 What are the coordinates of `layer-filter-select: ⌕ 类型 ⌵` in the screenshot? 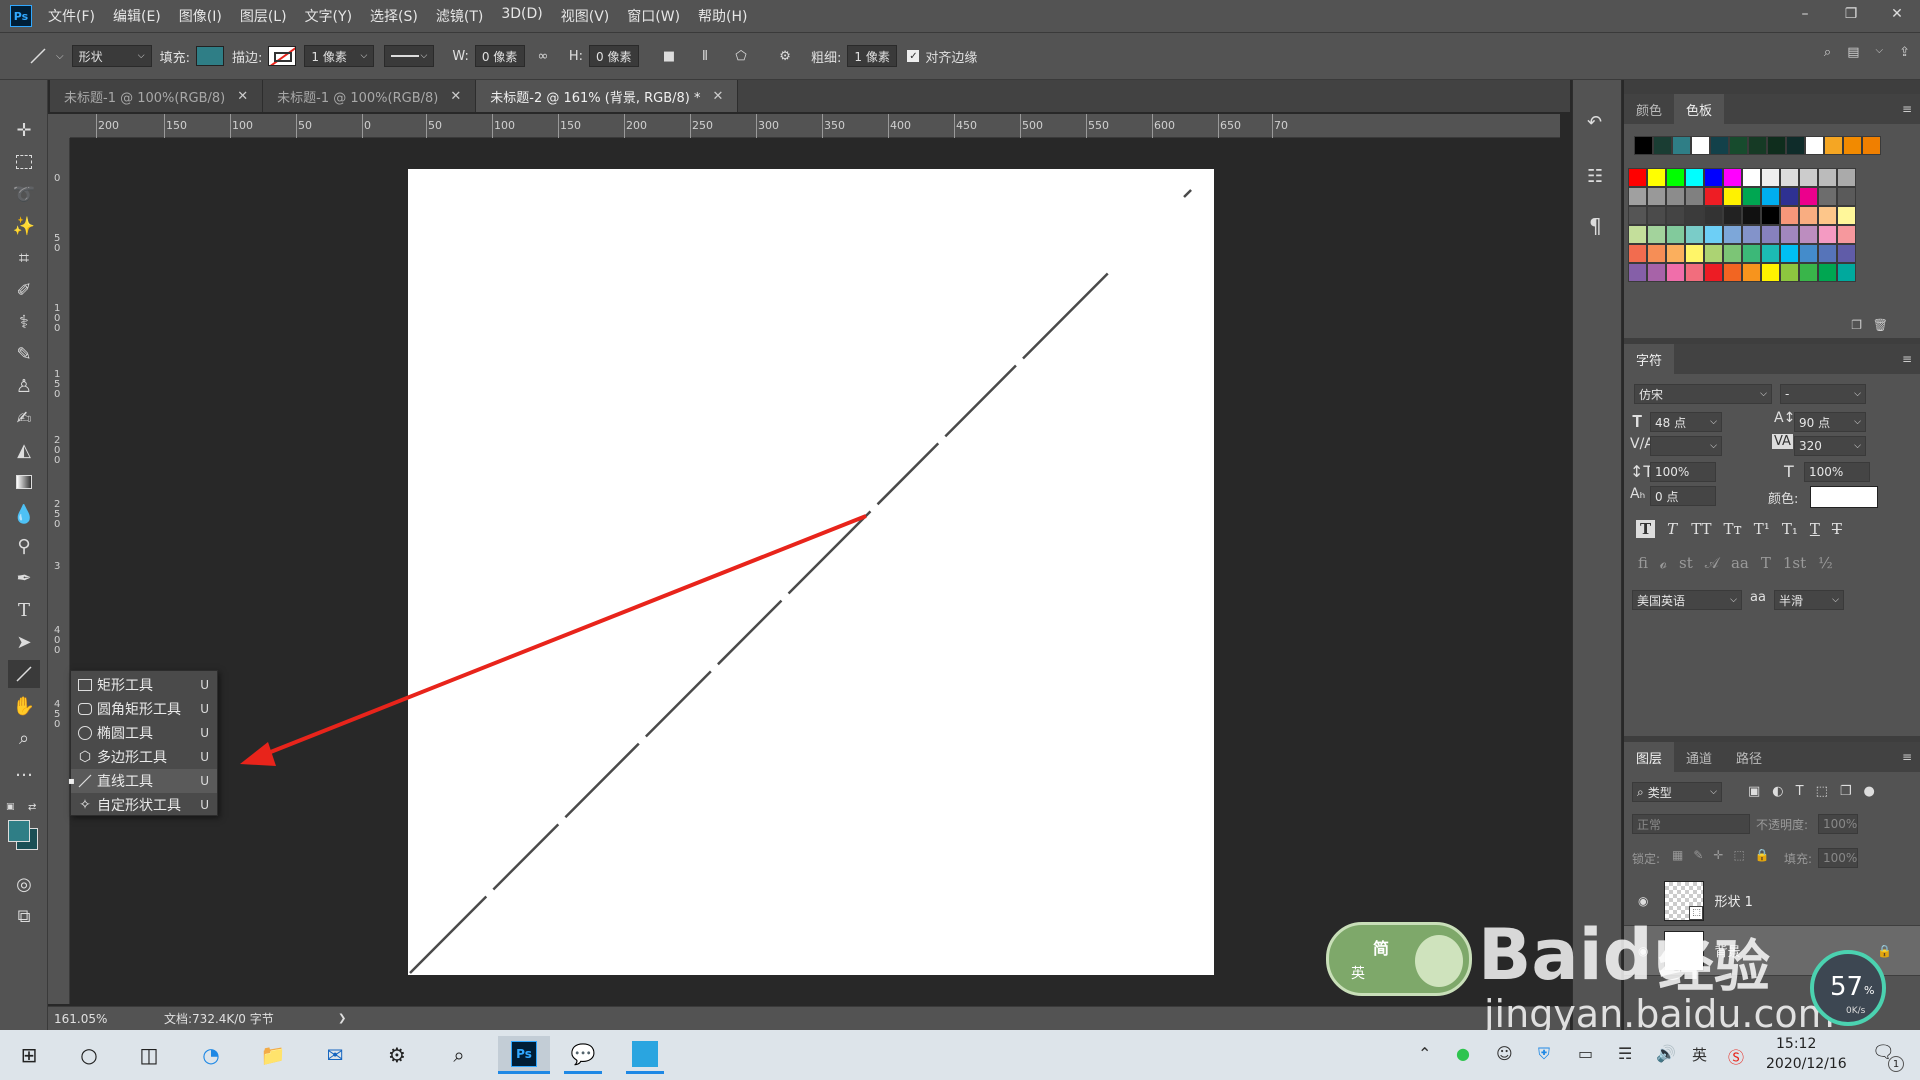 It's located at (1677, 792).